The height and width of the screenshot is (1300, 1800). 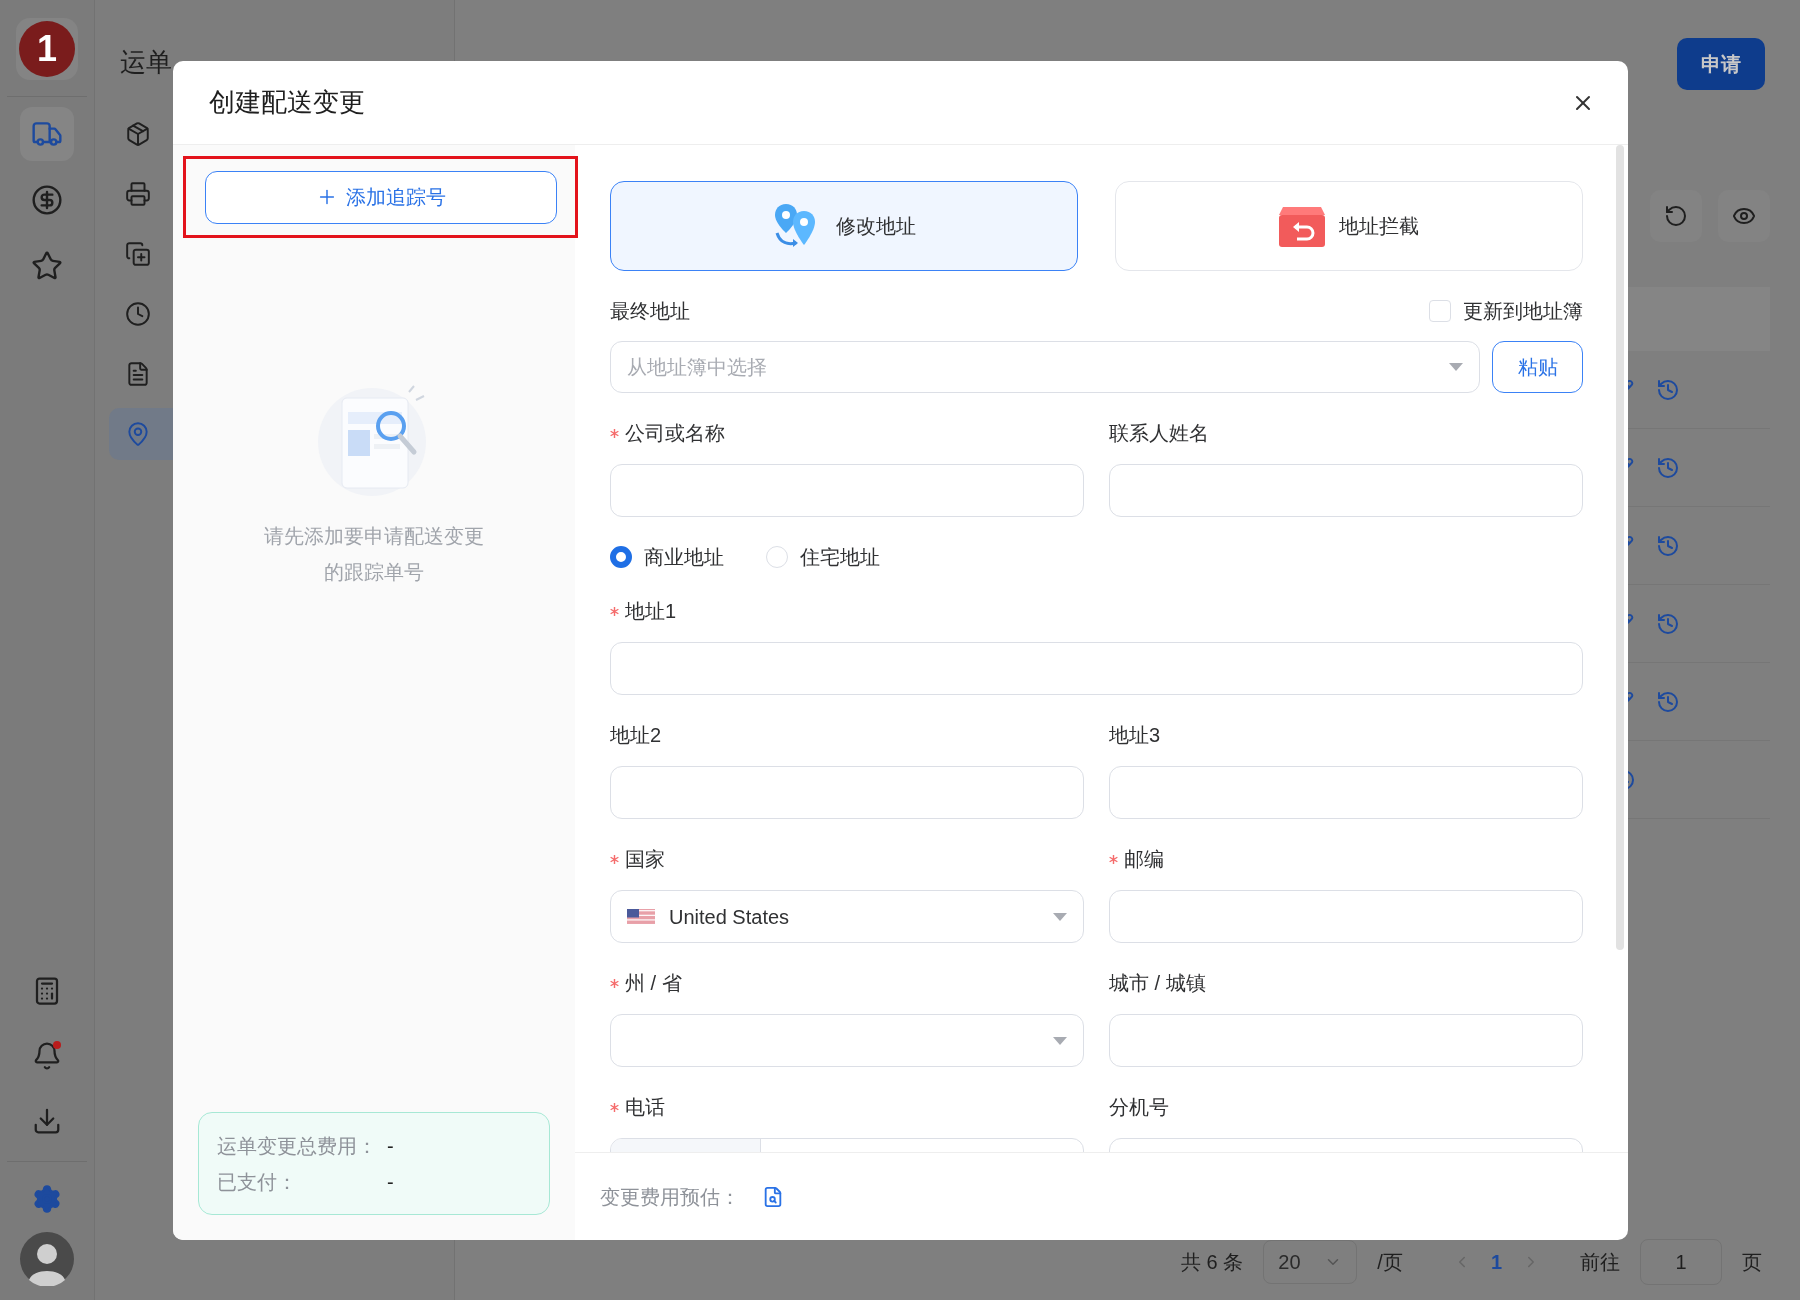 What do you see at coordinates (1157, 983) in the screenshot?
I see `field-label: 城市 / 城镇` at bounding box center [1157, 983].